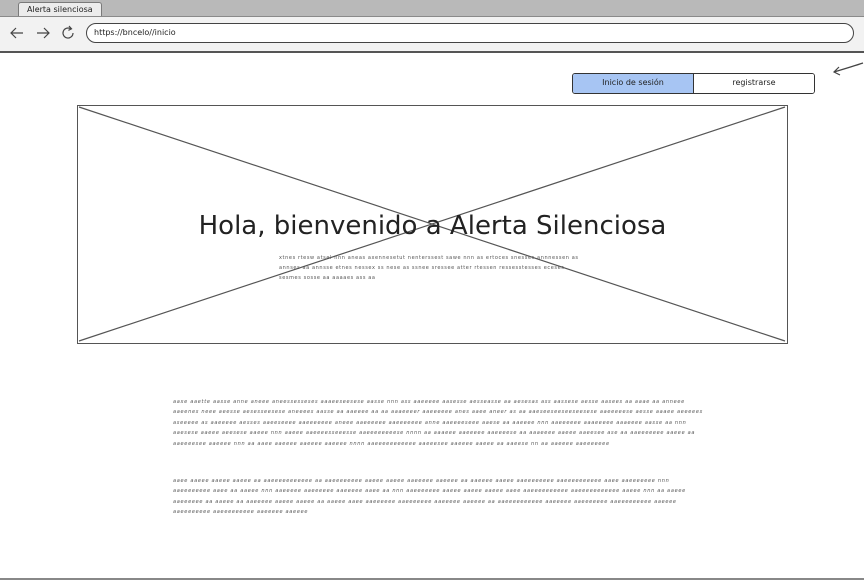  What do you see at coordinates (17, 33) in the screenshot?
I see `arrow-left-icon` at bounding box center [17, 33].